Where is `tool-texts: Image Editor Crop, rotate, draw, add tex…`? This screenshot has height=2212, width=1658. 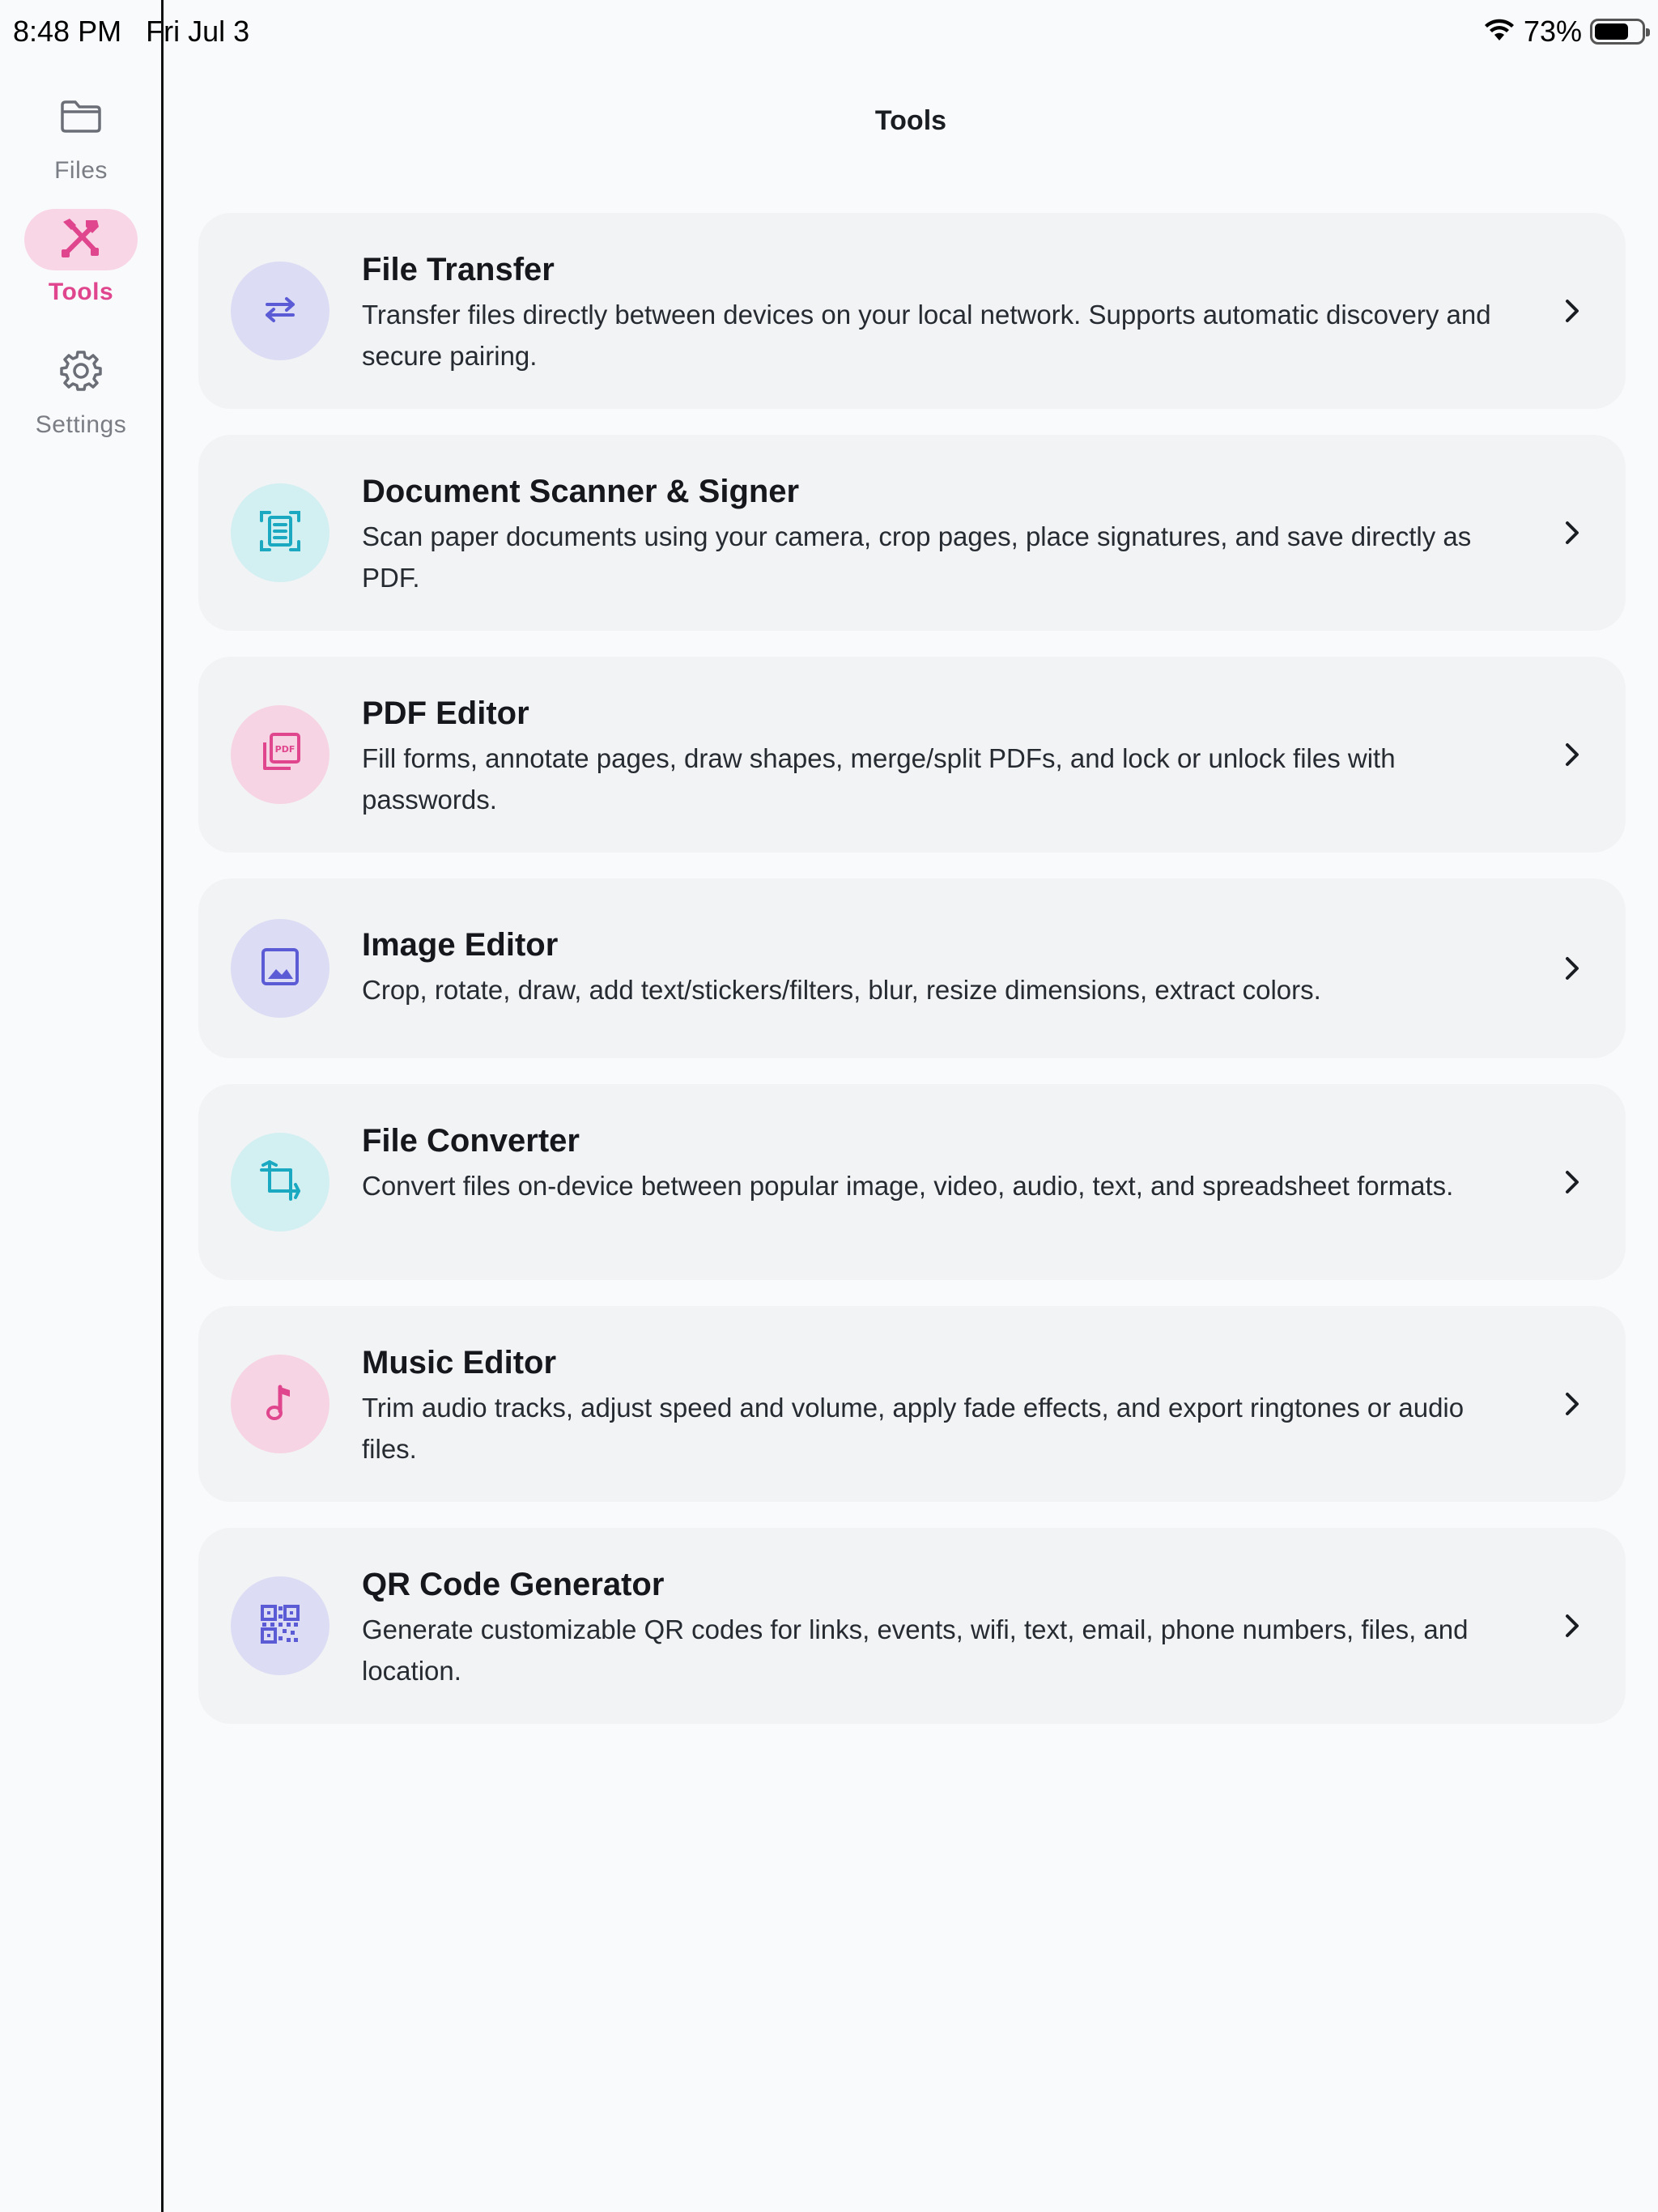
tool-texts: Image Editor Crop, rotate, draw, add tex… is located at coordinates (941, 968).